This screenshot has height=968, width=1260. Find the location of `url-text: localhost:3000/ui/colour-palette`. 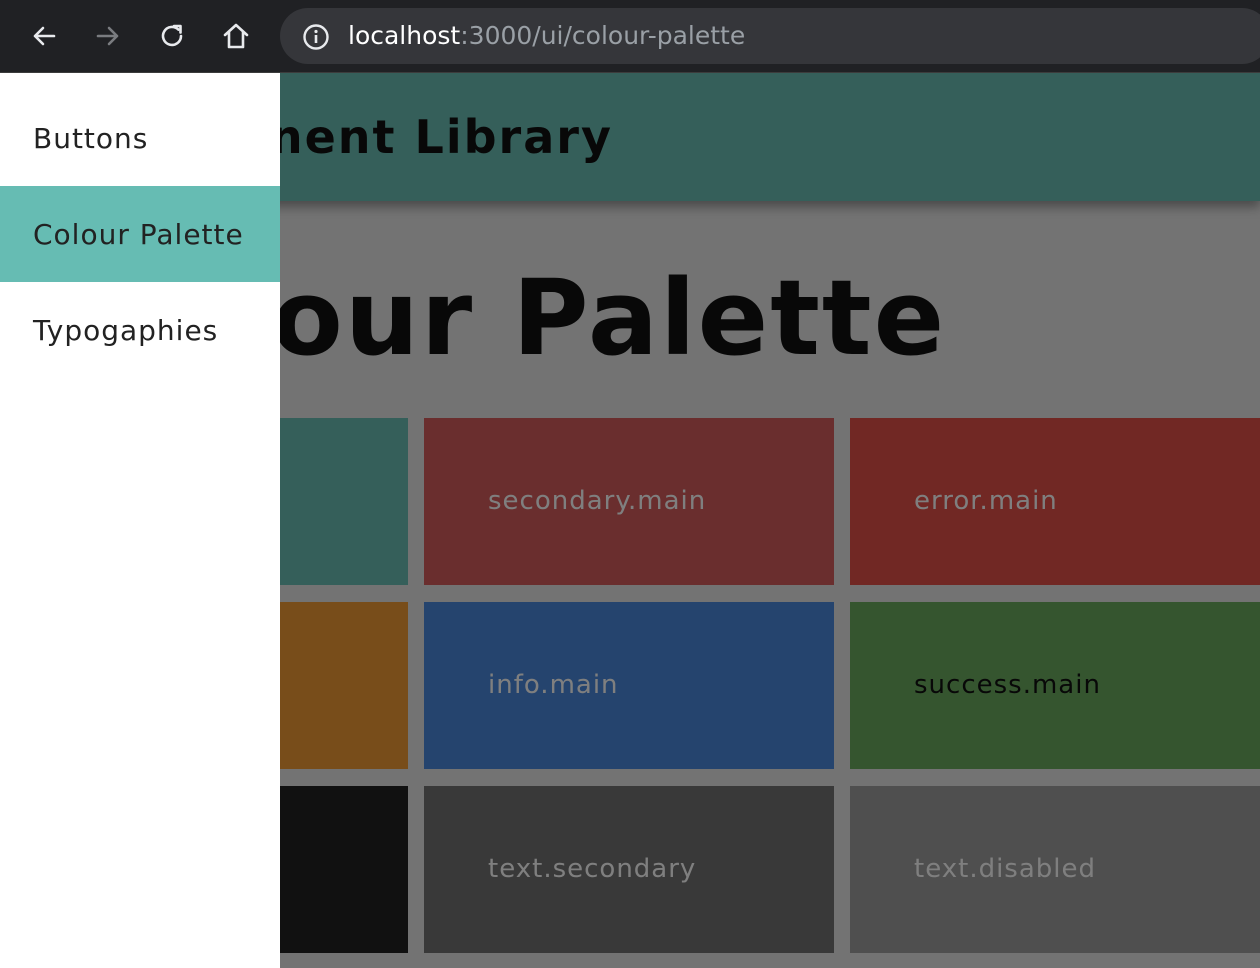

url-text: localhost:3000/ui/colour-palette is located at coordinates (546, 36).